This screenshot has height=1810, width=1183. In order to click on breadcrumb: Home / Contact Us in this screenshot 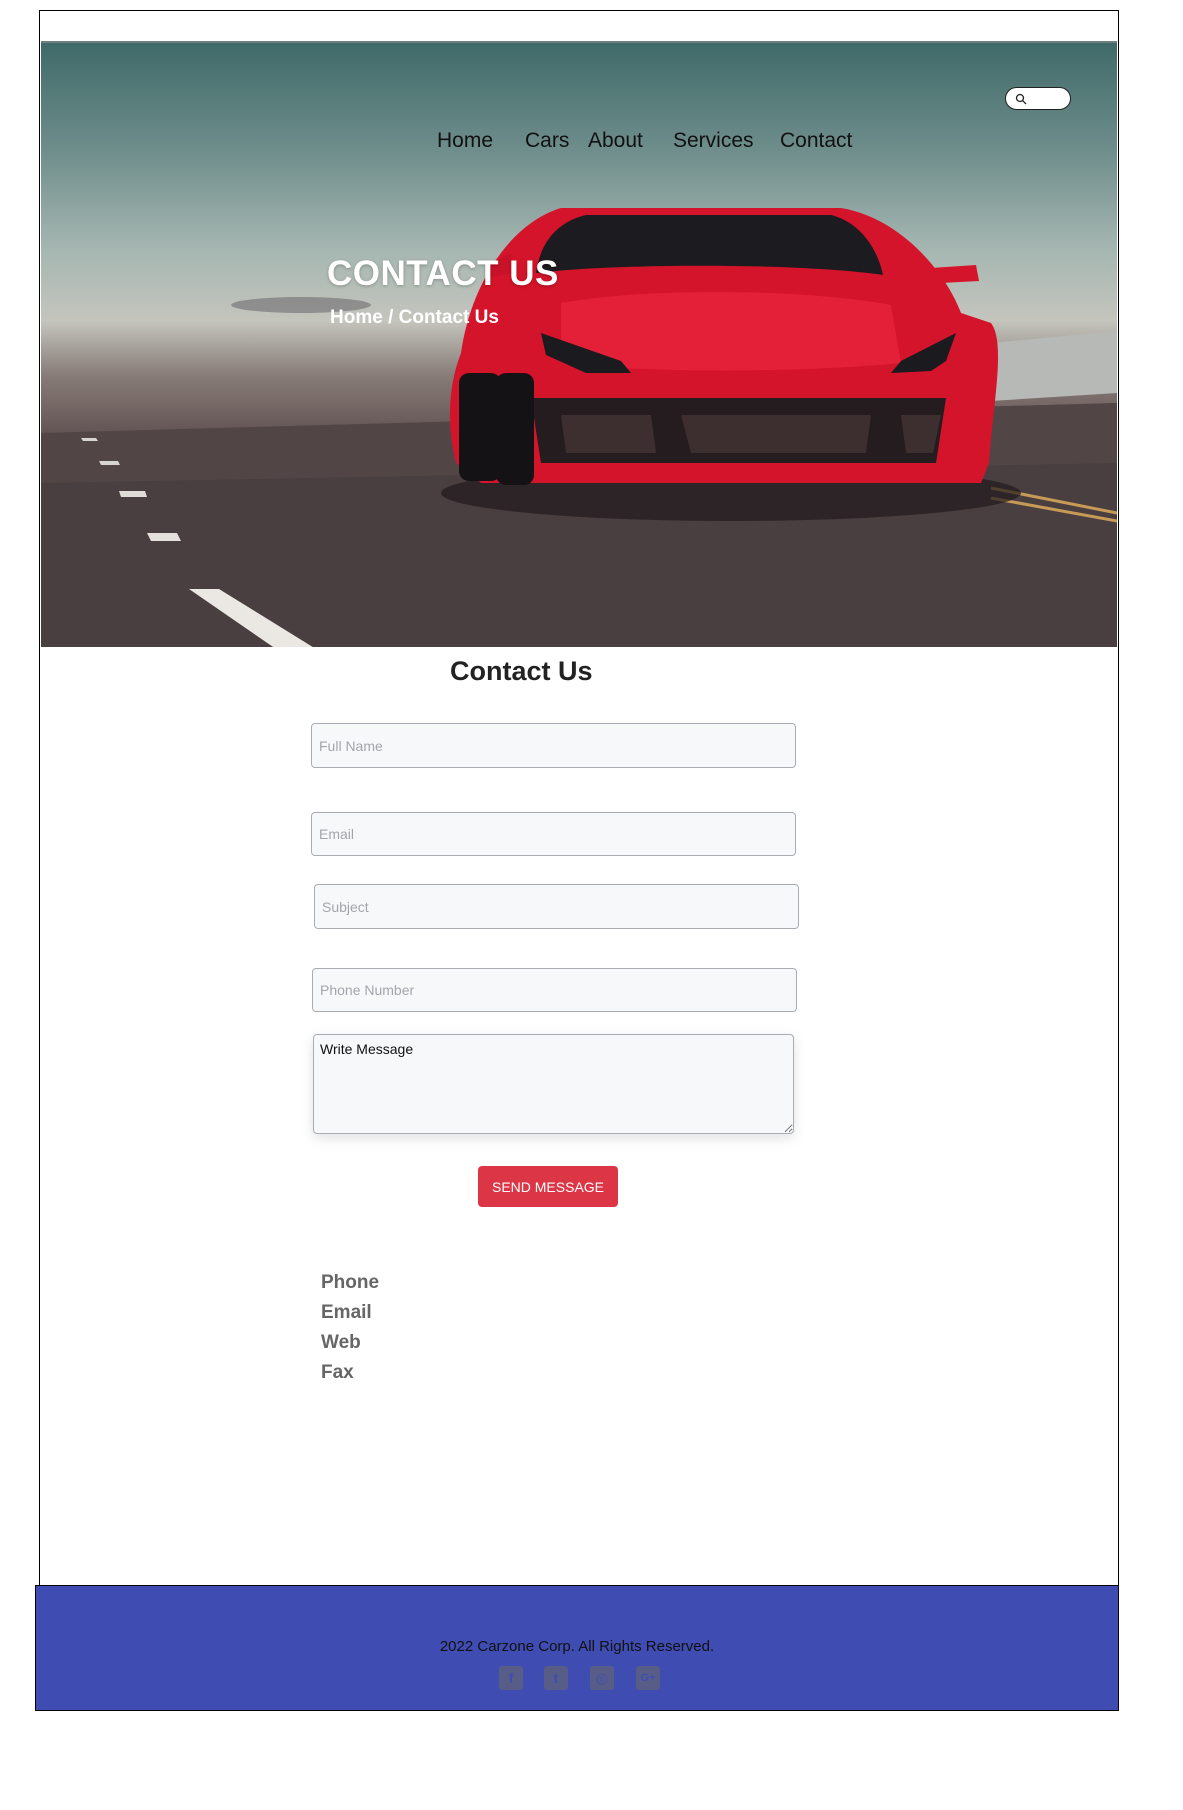, I will do `click(414, 318)`.